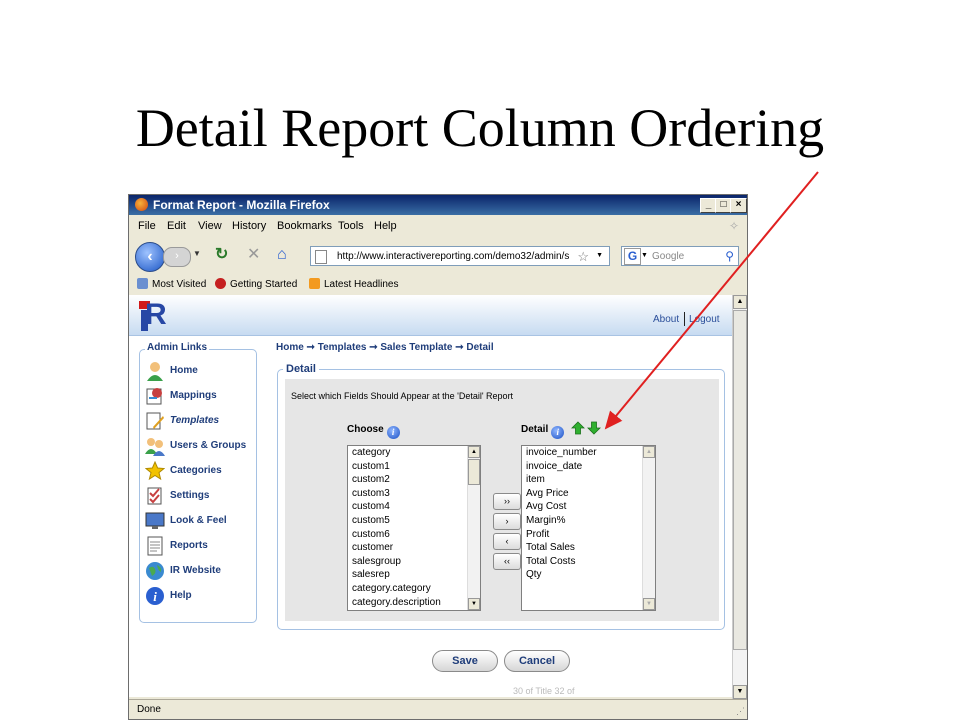 Image resolution: width=960 pixels, height=720 pixels. What do you see at coordinates (711, 300) in the screenshot?
I see `pointer-arrow` at bounding box center [711, 300].